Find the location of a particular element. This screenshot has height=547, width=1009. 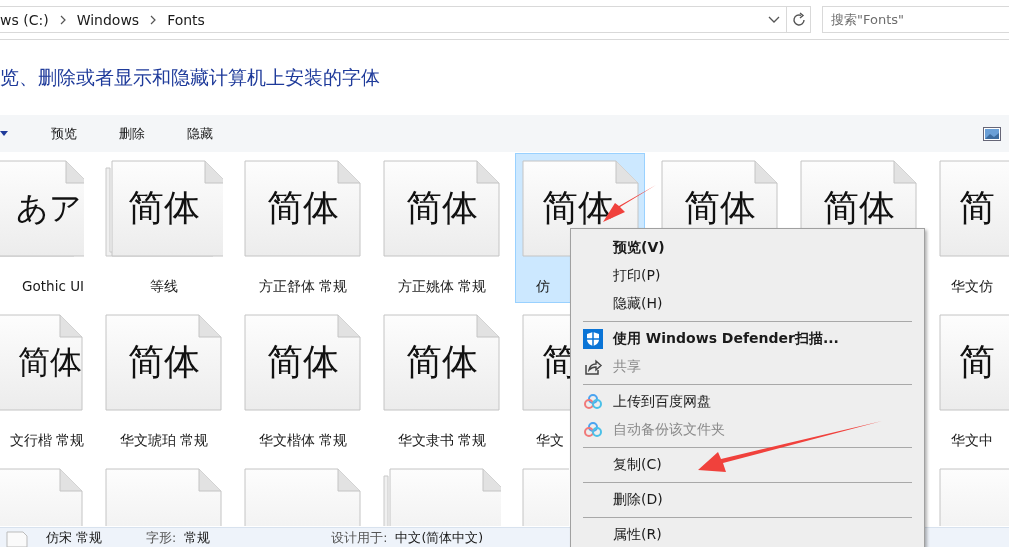

font-name: 华文楷体 常规 is located at coordinates (303, 441).